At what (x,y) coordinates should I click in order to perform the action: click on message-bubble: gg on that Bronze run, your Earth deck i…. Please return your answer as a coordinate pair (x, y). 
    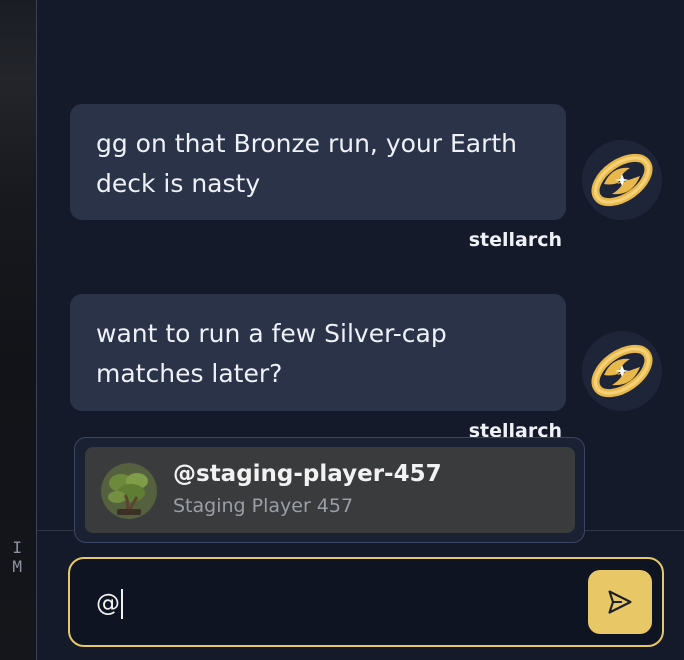
    Looking at the image, I should click on (318, 162).